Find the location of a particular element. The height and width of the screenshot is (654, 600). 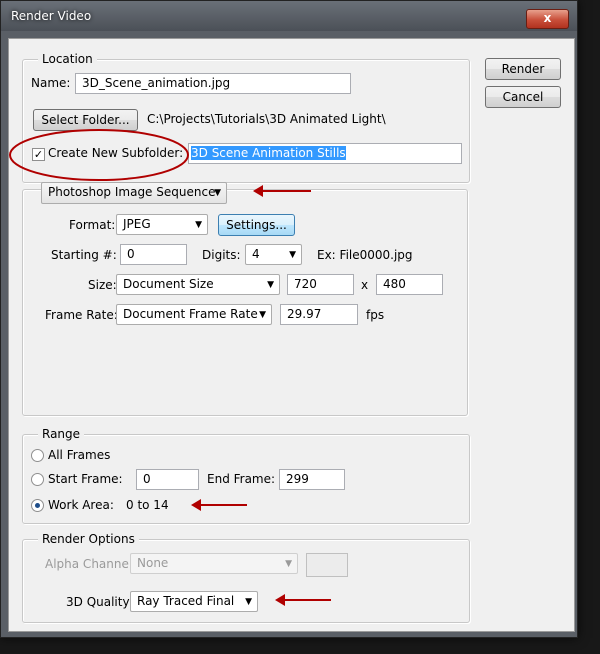

annotation-arrow-work-area is located at coordinates (219, 505).